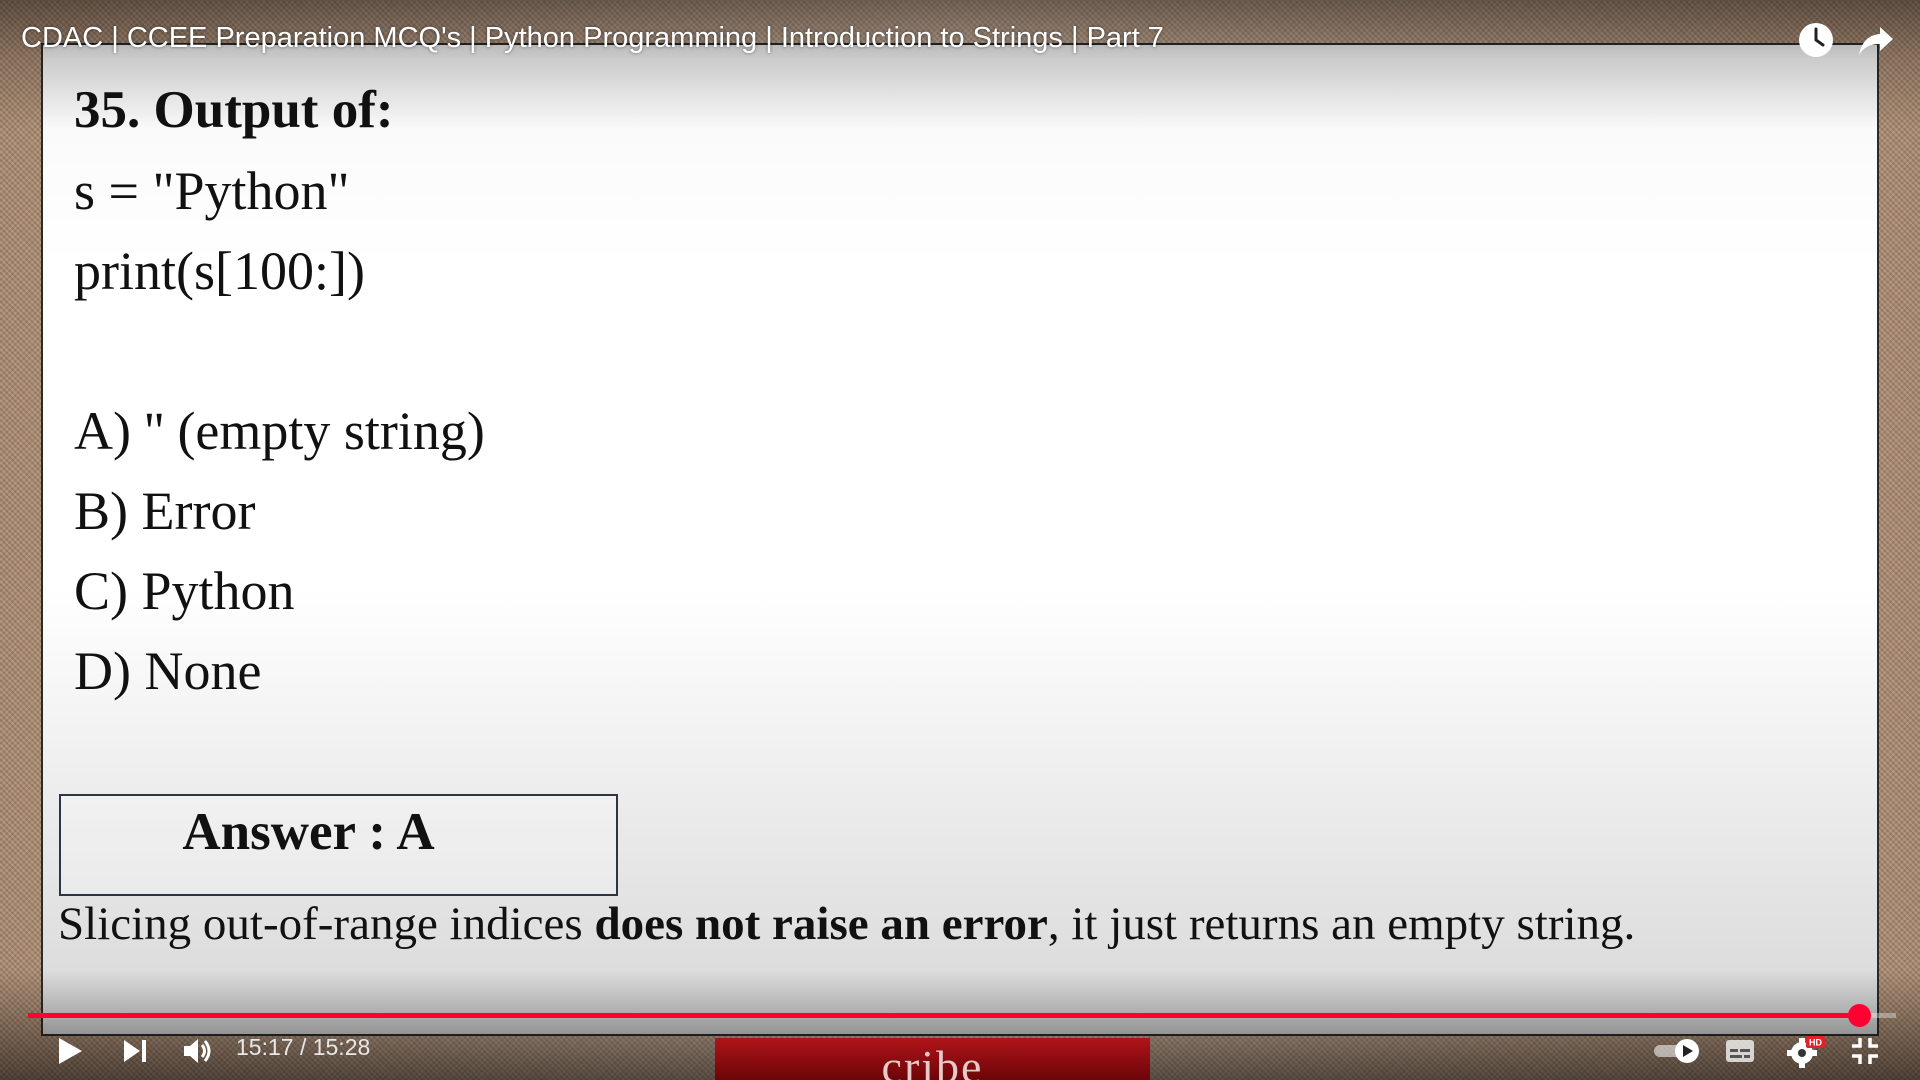  What do you see at coordinates (212, 191) in the screenshot?
I see `code-line-1: s = "Python"` at bounding box center [212, 191].